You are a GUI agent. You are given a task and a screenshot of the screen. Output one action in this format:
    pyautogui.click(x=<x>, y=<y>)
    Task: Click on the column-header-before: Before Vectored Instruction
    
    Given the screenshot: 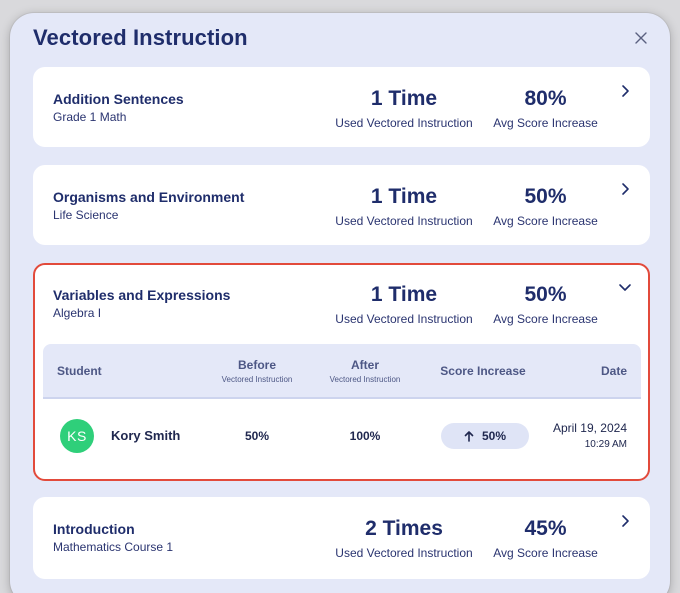 What is the action you would take?
    pyautogui.click(x=257, y=371)
    